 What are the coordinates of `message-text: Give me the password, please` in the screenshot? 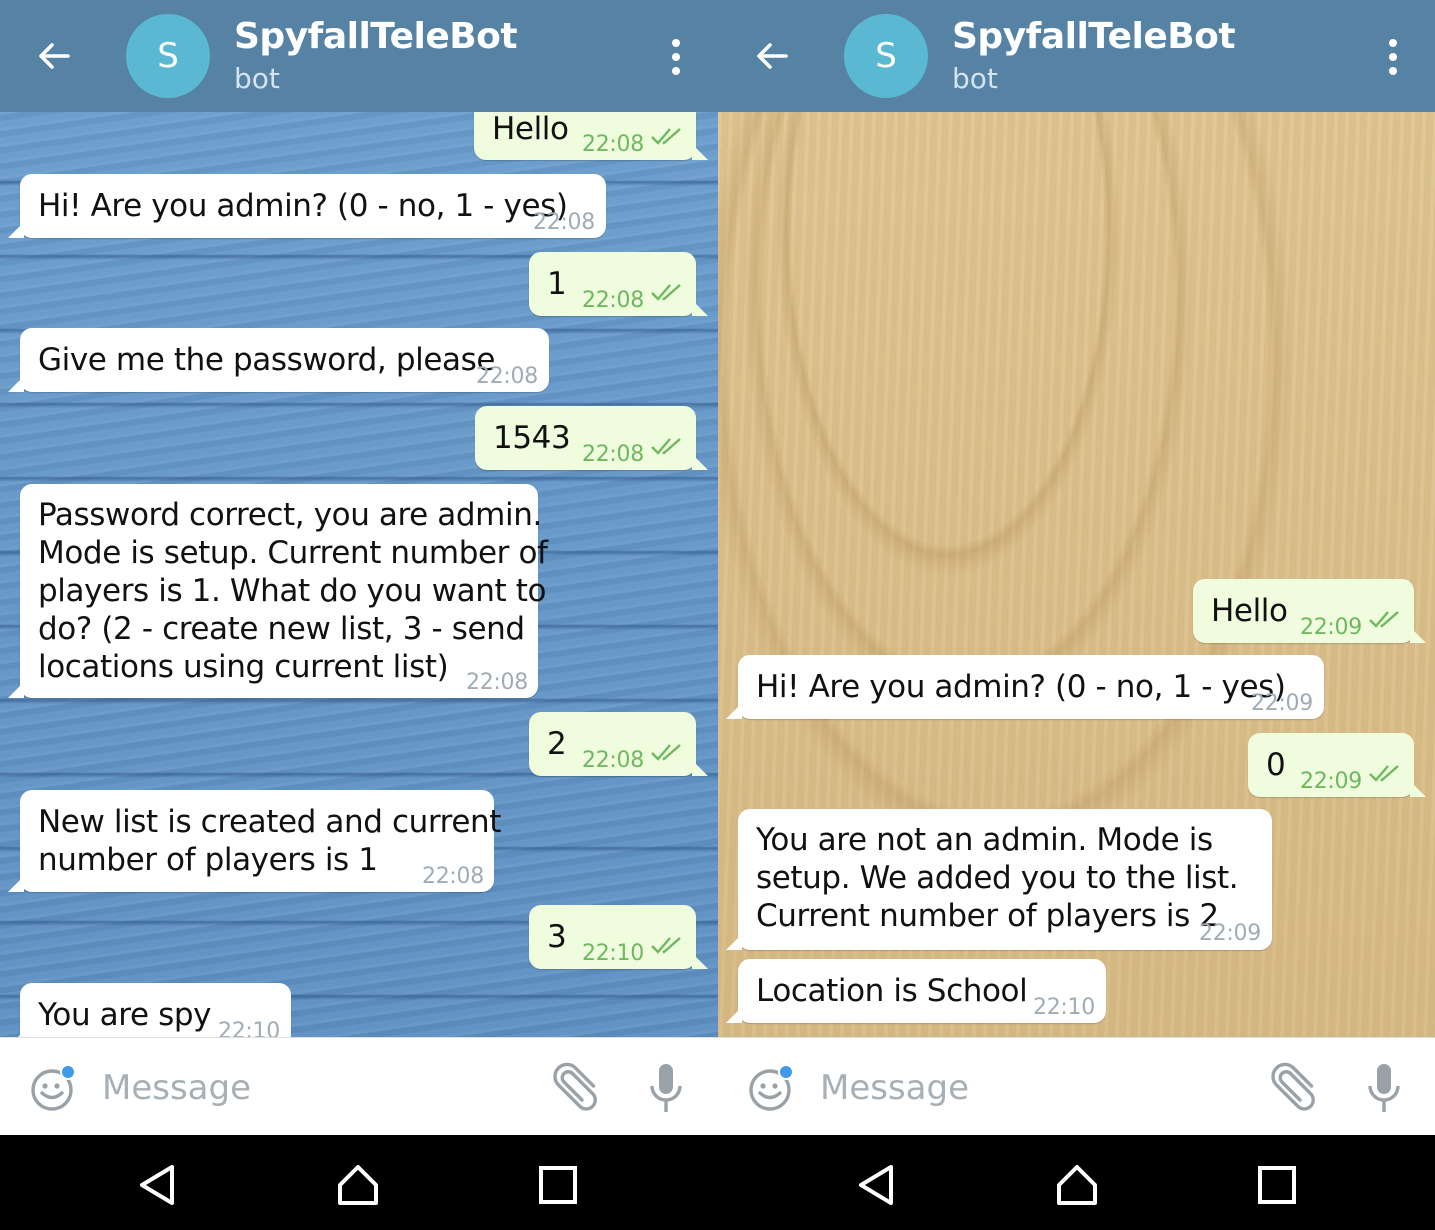 It's located at (267, 360).